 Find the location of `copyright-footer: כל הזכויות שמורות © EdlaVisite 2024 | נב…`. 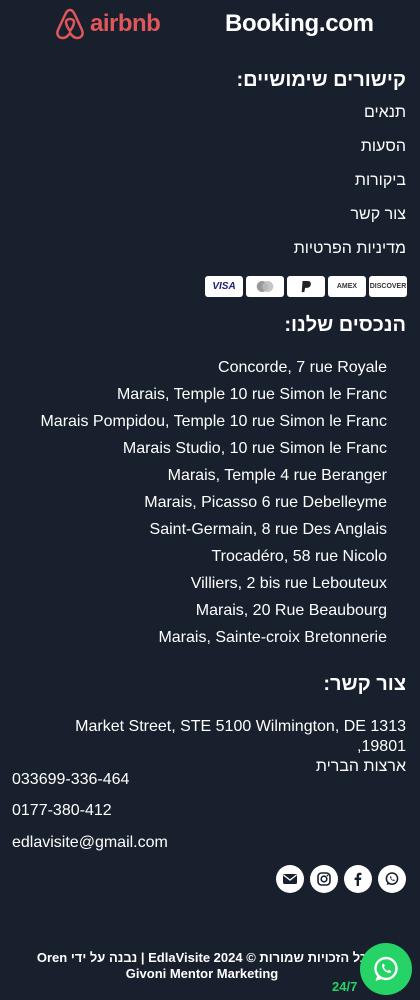

copyright-footer: כל הזכויות שמורות © EdlaVisite 2024 | נב… is located at coordinates (202, 965).